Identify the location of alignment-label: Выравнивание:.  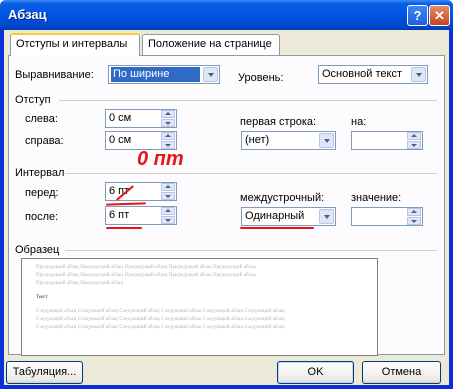
(54, 75).